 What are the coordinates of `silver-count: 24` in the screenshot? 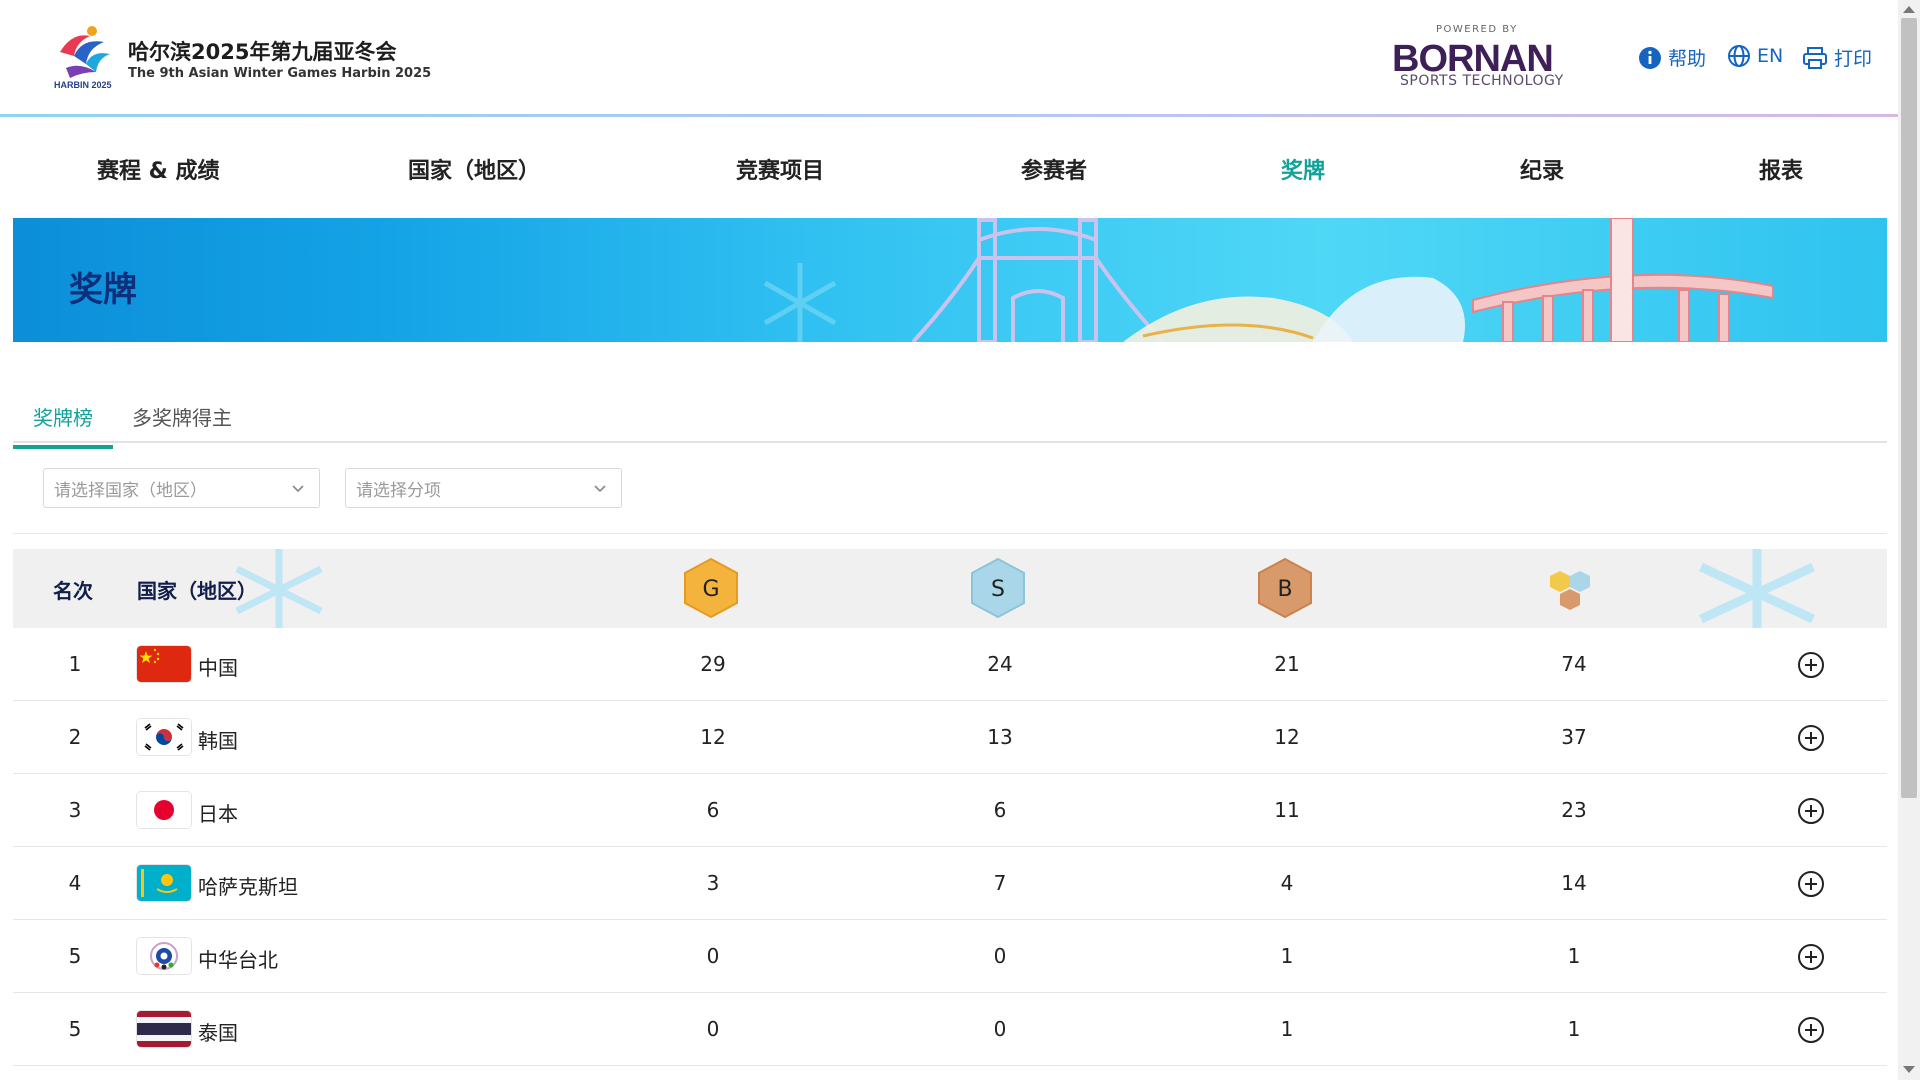 It's located at (1000, 664).